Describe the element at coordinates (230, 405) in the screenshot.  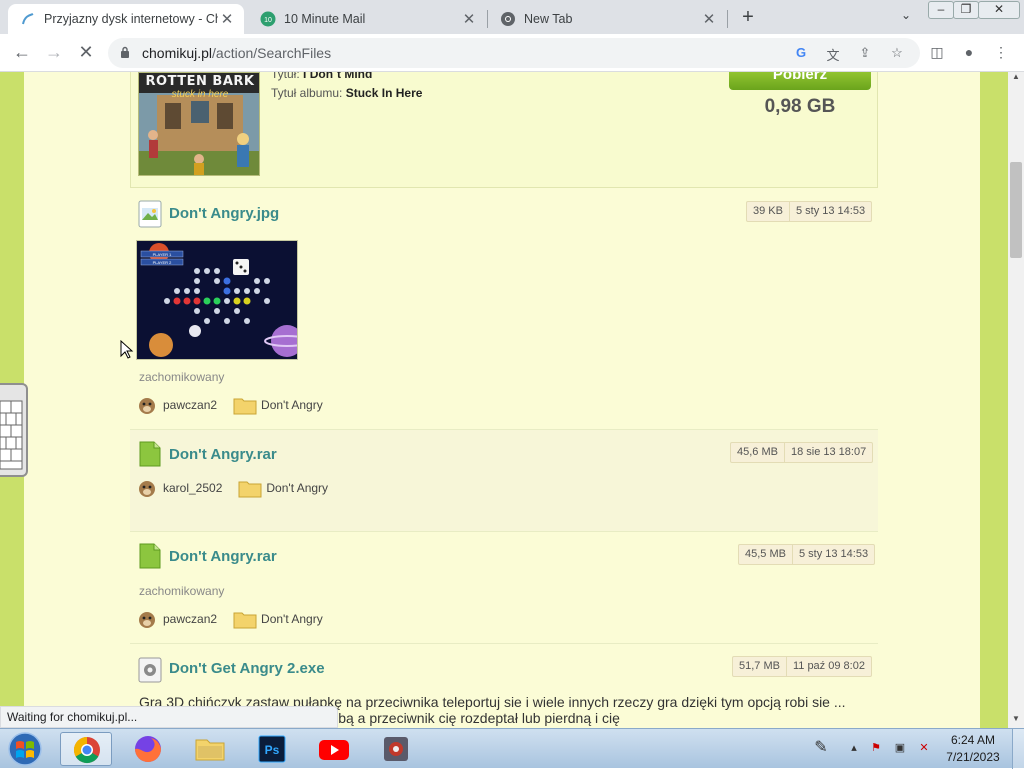
I see `owner-line: pawczan2 Don't Angry` at that location.